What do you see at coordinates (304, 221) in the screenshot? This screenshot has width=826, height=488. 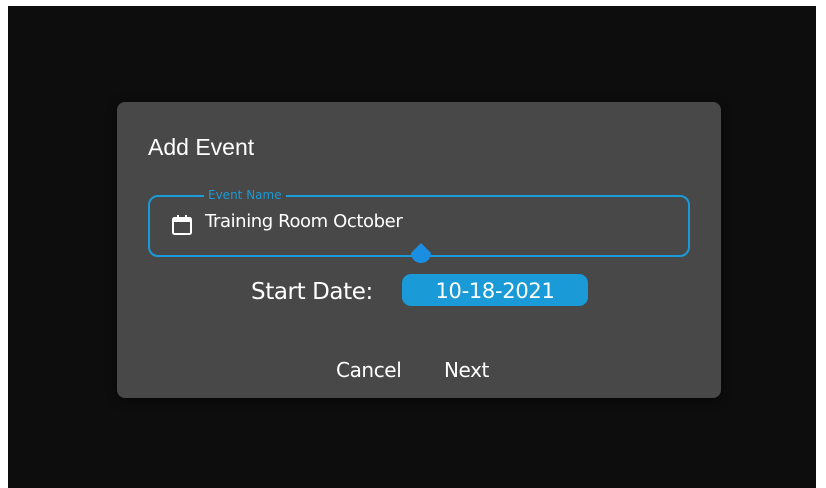 I see `event-name-input: Training Room October` at bounding box center [304, 221].